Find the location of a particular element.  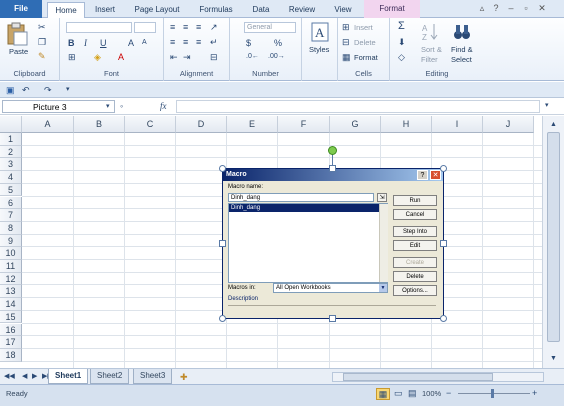

zoom-slider-thumb is located at coordinates (492, 393).